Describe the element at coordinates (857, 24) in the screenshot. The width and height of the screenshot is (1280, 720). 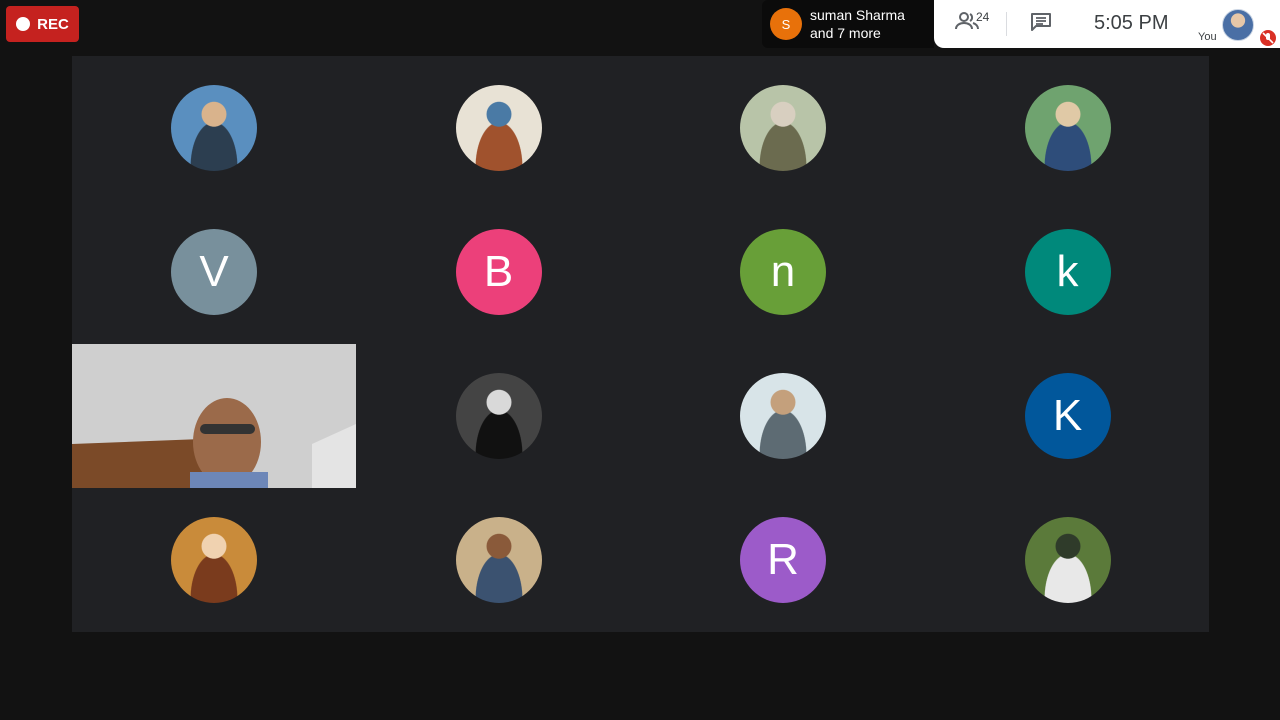
I see `joined-text: suman Sharma and 7 more` at that location.